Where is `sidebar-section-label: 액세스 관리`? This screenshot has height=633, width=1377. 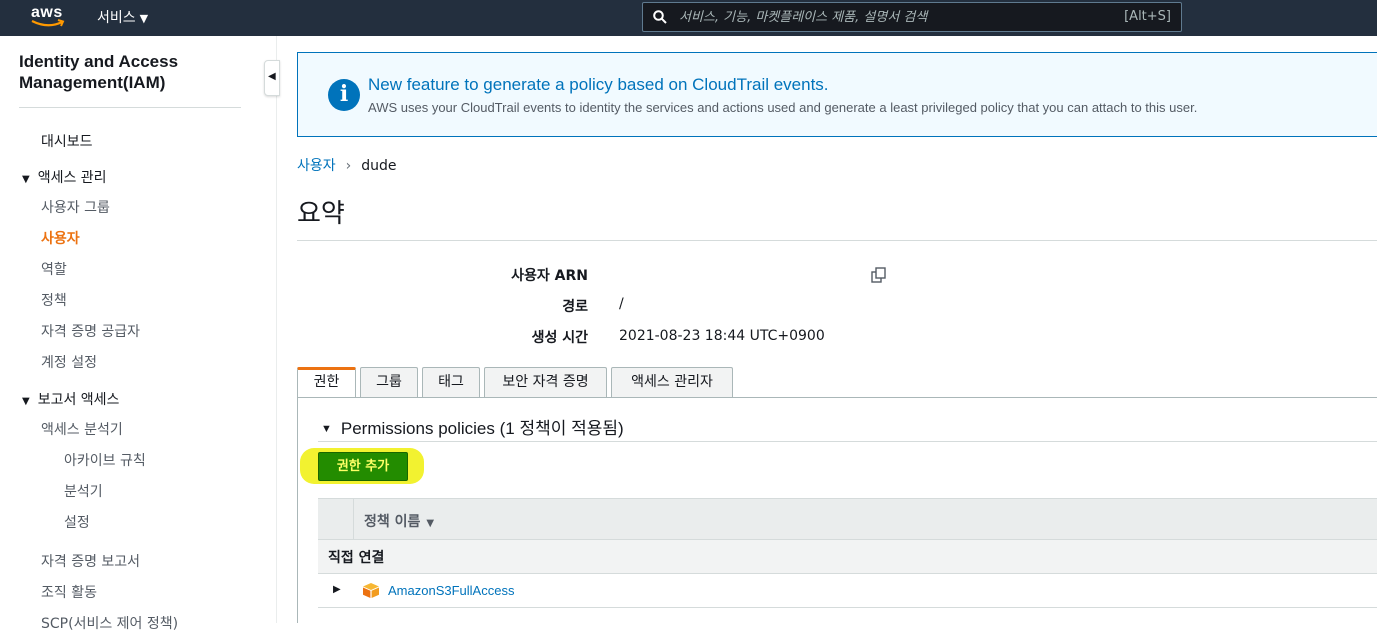
sidebar-section-label: 액세스 관리 is located at coordinates (72, 178).